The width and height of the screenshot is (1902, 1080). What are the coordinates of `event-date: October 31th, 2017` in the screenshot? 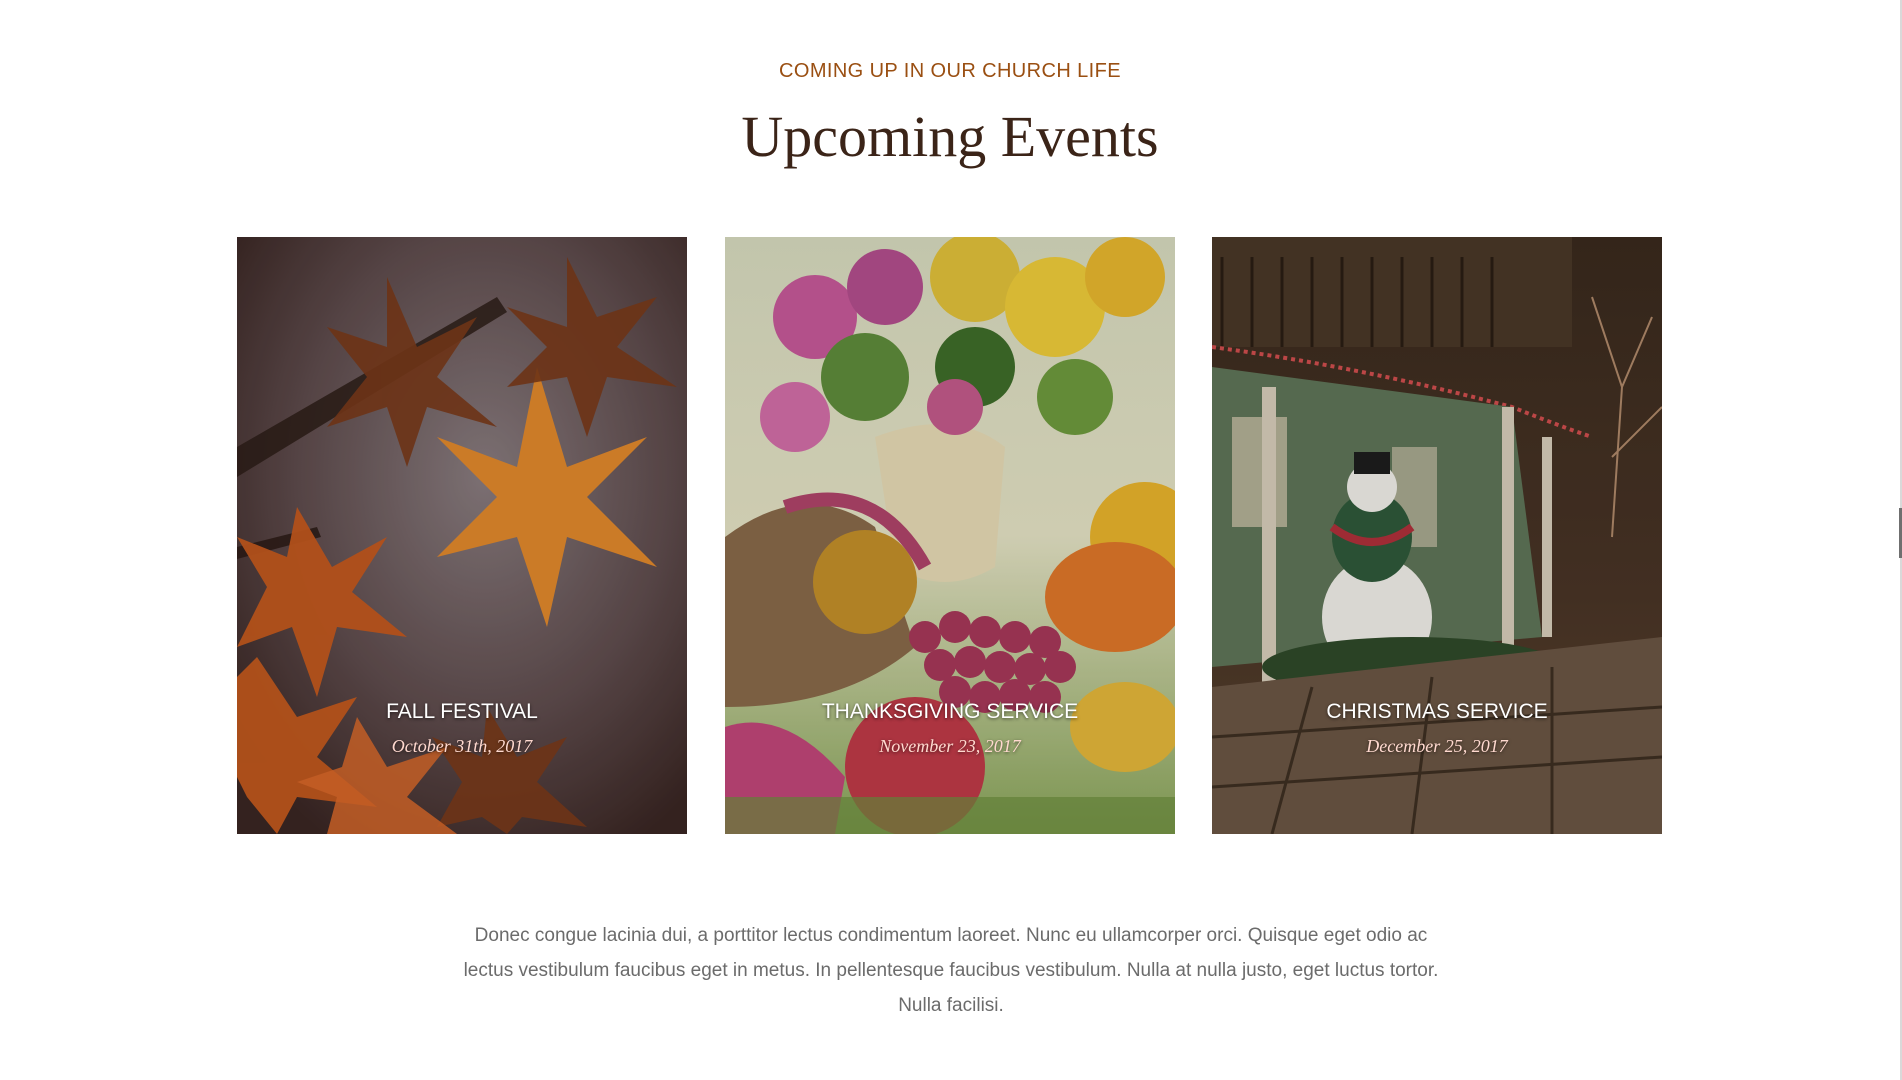 It's located at (462, 746).